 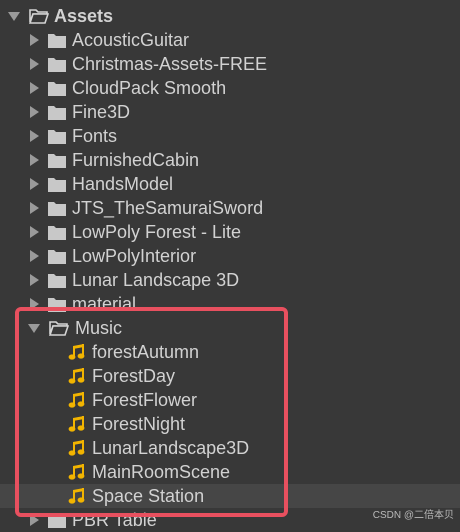 I want to click on tree-label: LowPolyInterior, so click(x=134, y=255).